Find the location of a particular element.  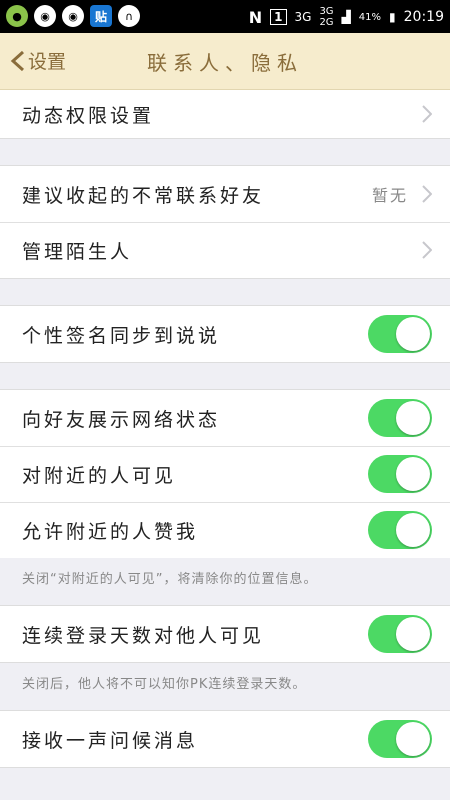

row-value: 暂无 is located at coordinates (389, 195).